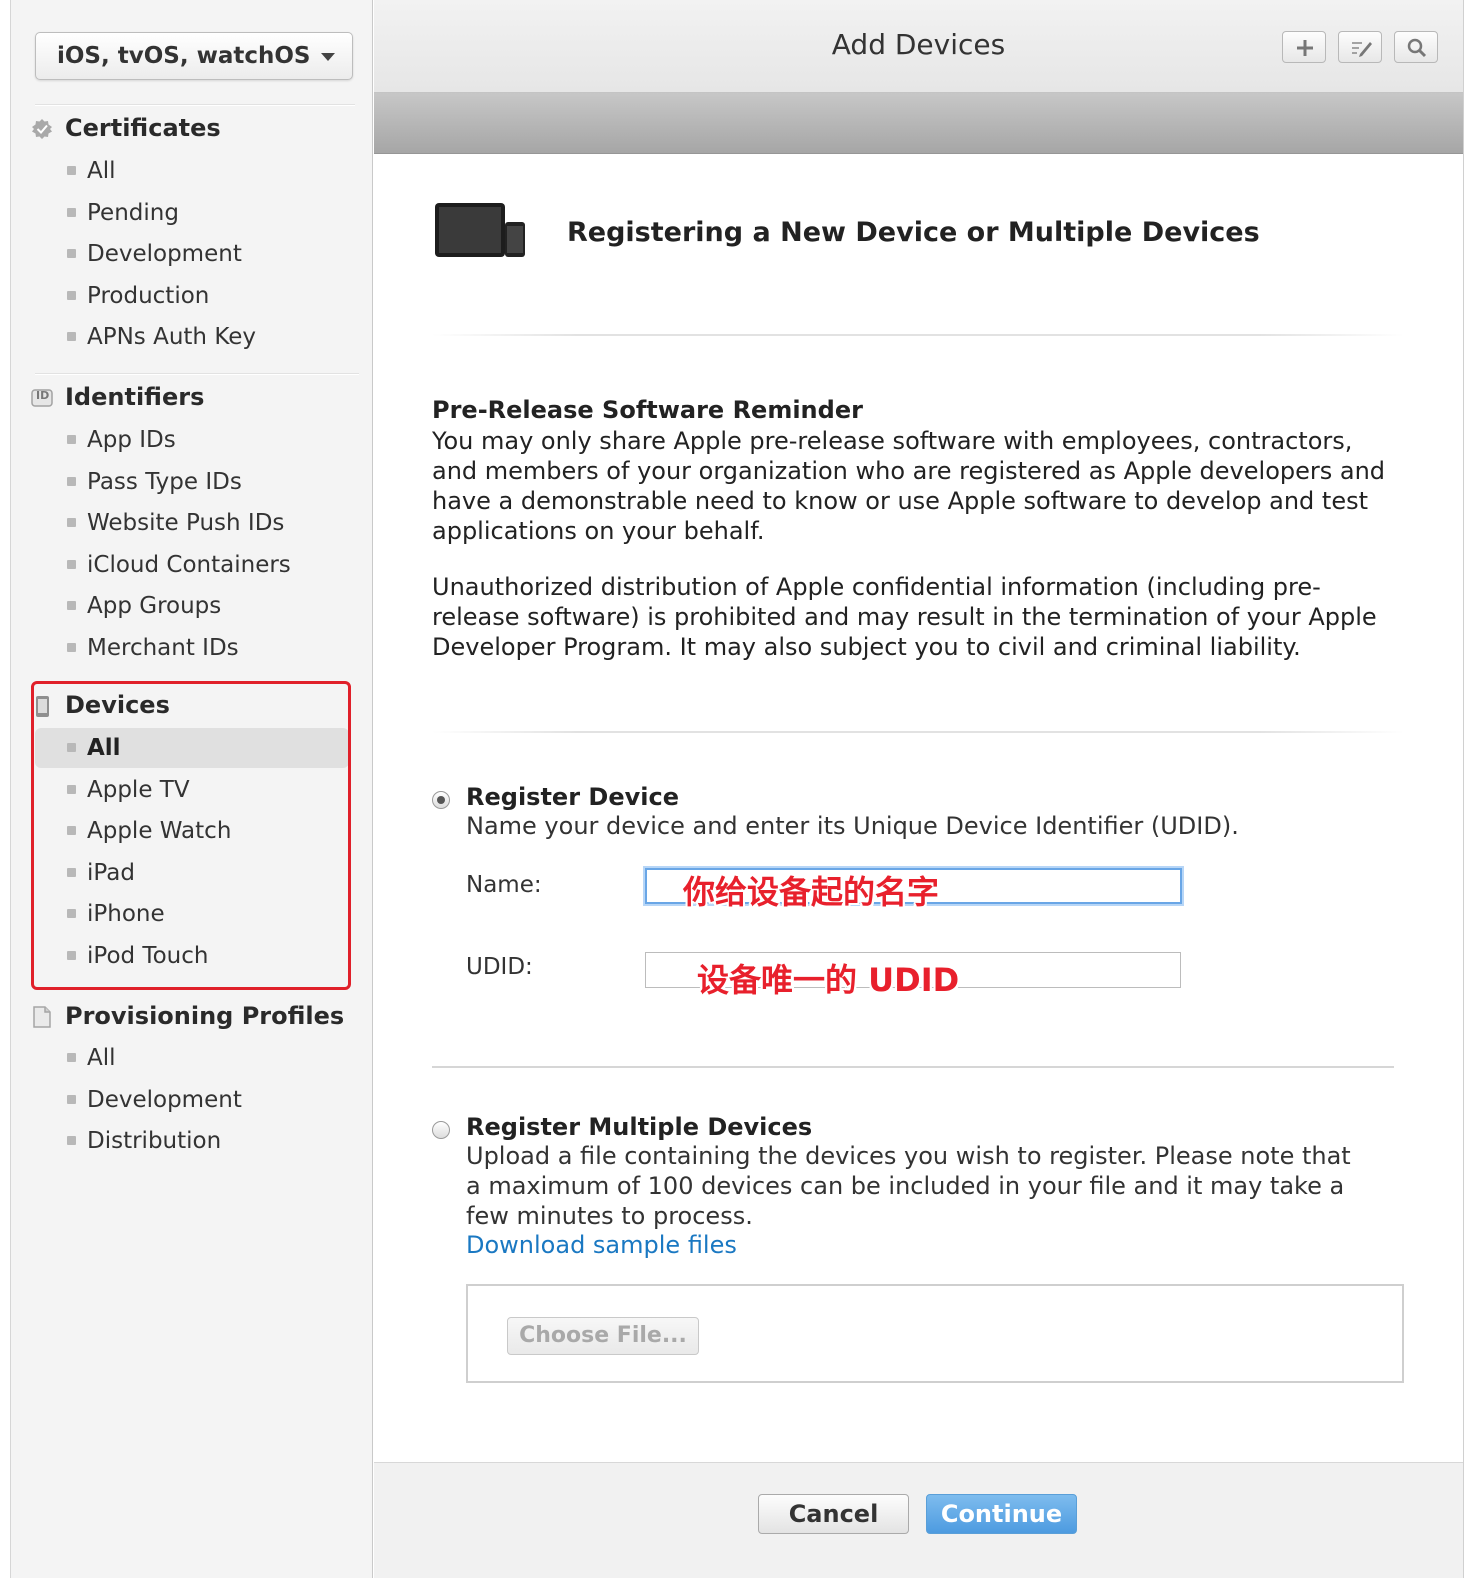 This screenshot has width=1482, height=1586. Describe the element at coordinates (647, 410) in the screenshot. I see `reminder-title: Pre-Release Software Reminder` at that location.